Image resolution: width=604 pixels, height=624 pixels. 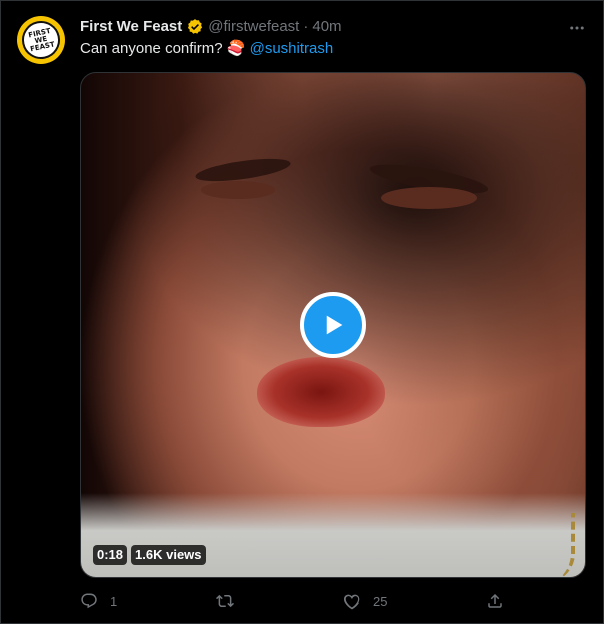 What do you see at coordinates (292, 48) in the screenshot?
I see `mention-link: @sushitrash` at bounding box center [292, 48].